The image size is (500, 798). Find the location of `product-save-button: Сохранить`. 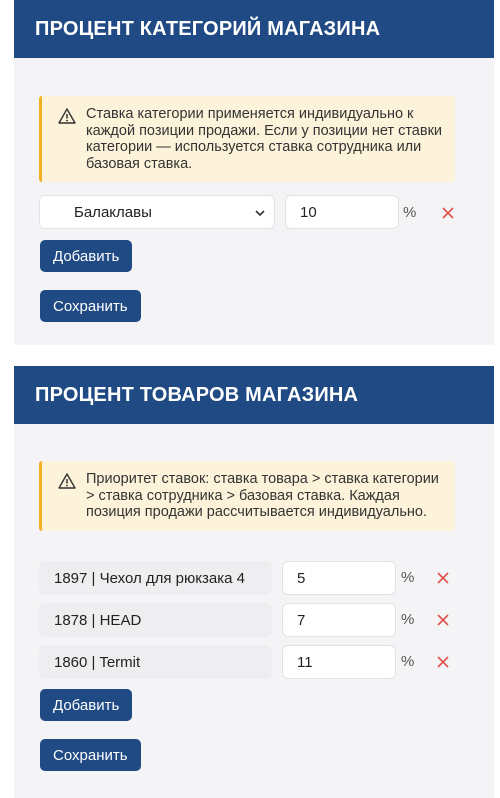

product-save-button: Сохранить is located at coordinates (90, 755).